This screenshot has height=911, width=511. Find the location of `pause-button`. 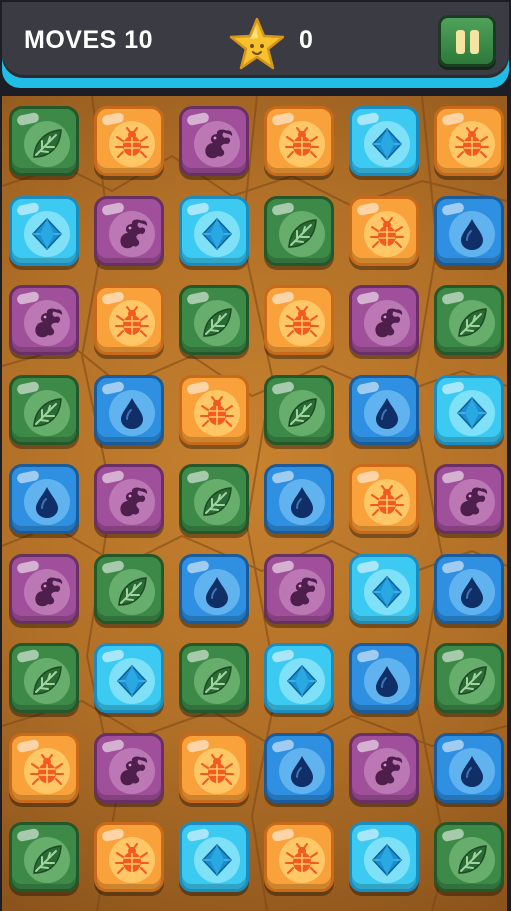

pause-button is located at coordinates (467, 41).